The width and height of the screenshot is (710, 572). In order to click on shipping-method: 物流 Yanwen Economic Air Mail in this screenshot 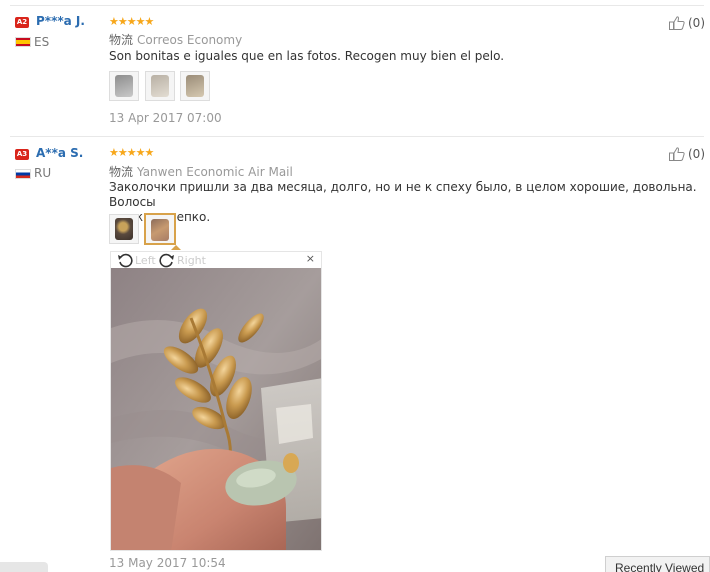, I will do `click(201, 171)`.